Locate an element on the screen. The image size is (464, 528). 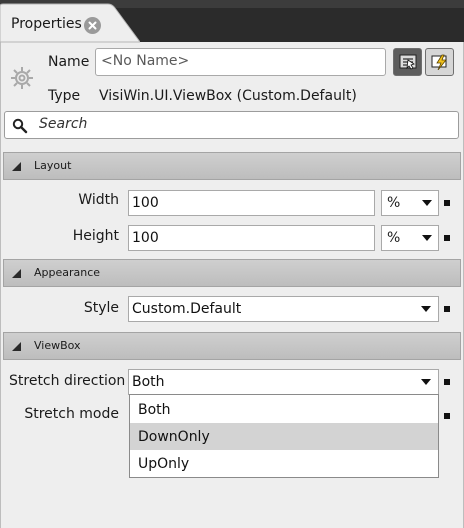
type-label: Type is located at coordinates (64, 96).